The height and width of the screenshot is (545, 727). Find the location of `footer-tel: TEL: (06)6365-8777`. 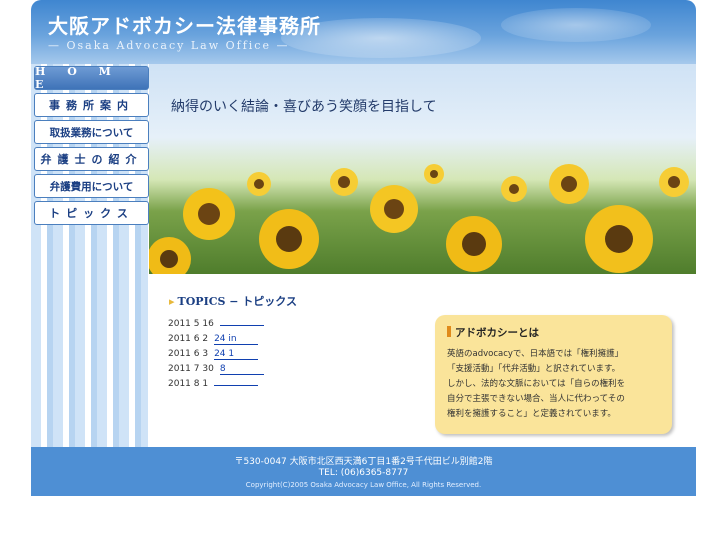

footer-tel: TEL: (06)6365-8777 is located at coordinates (363, 473).